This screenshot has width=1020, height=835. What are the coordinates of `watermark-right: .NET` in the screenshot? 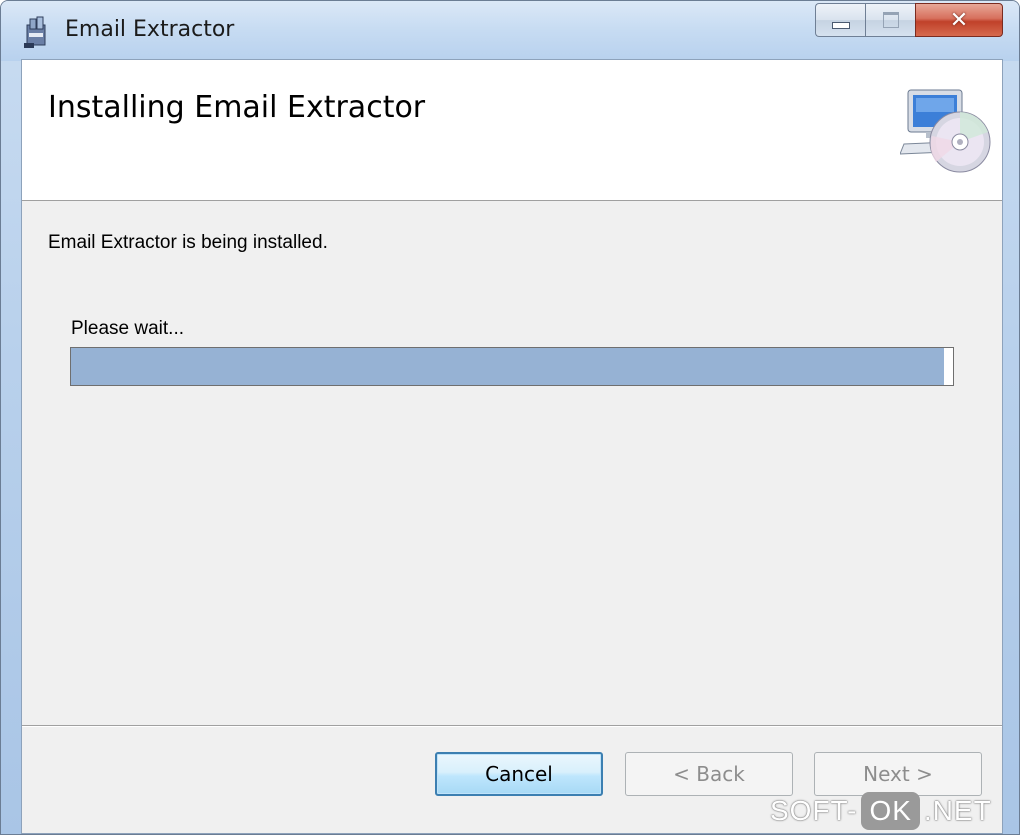 It's located at (957, 810).